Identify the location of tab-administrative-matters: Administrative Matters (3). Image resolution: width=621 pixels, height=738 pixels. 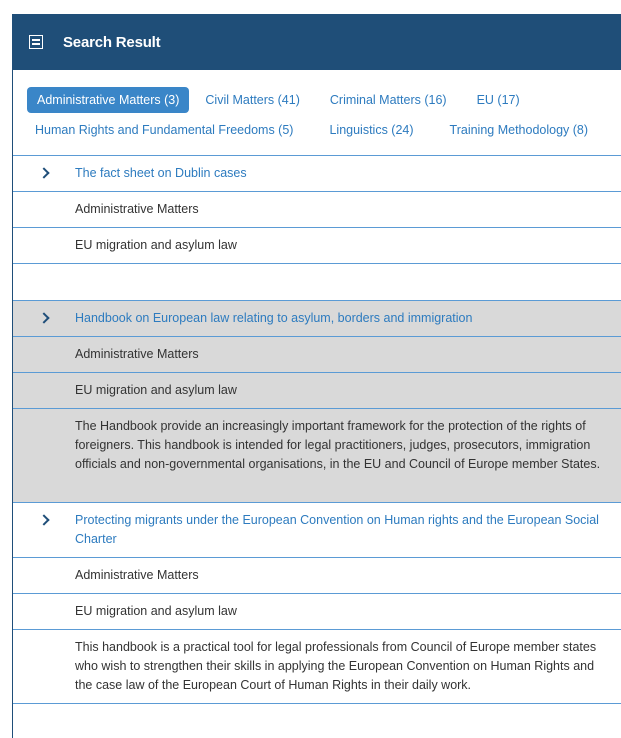
(108, 100).